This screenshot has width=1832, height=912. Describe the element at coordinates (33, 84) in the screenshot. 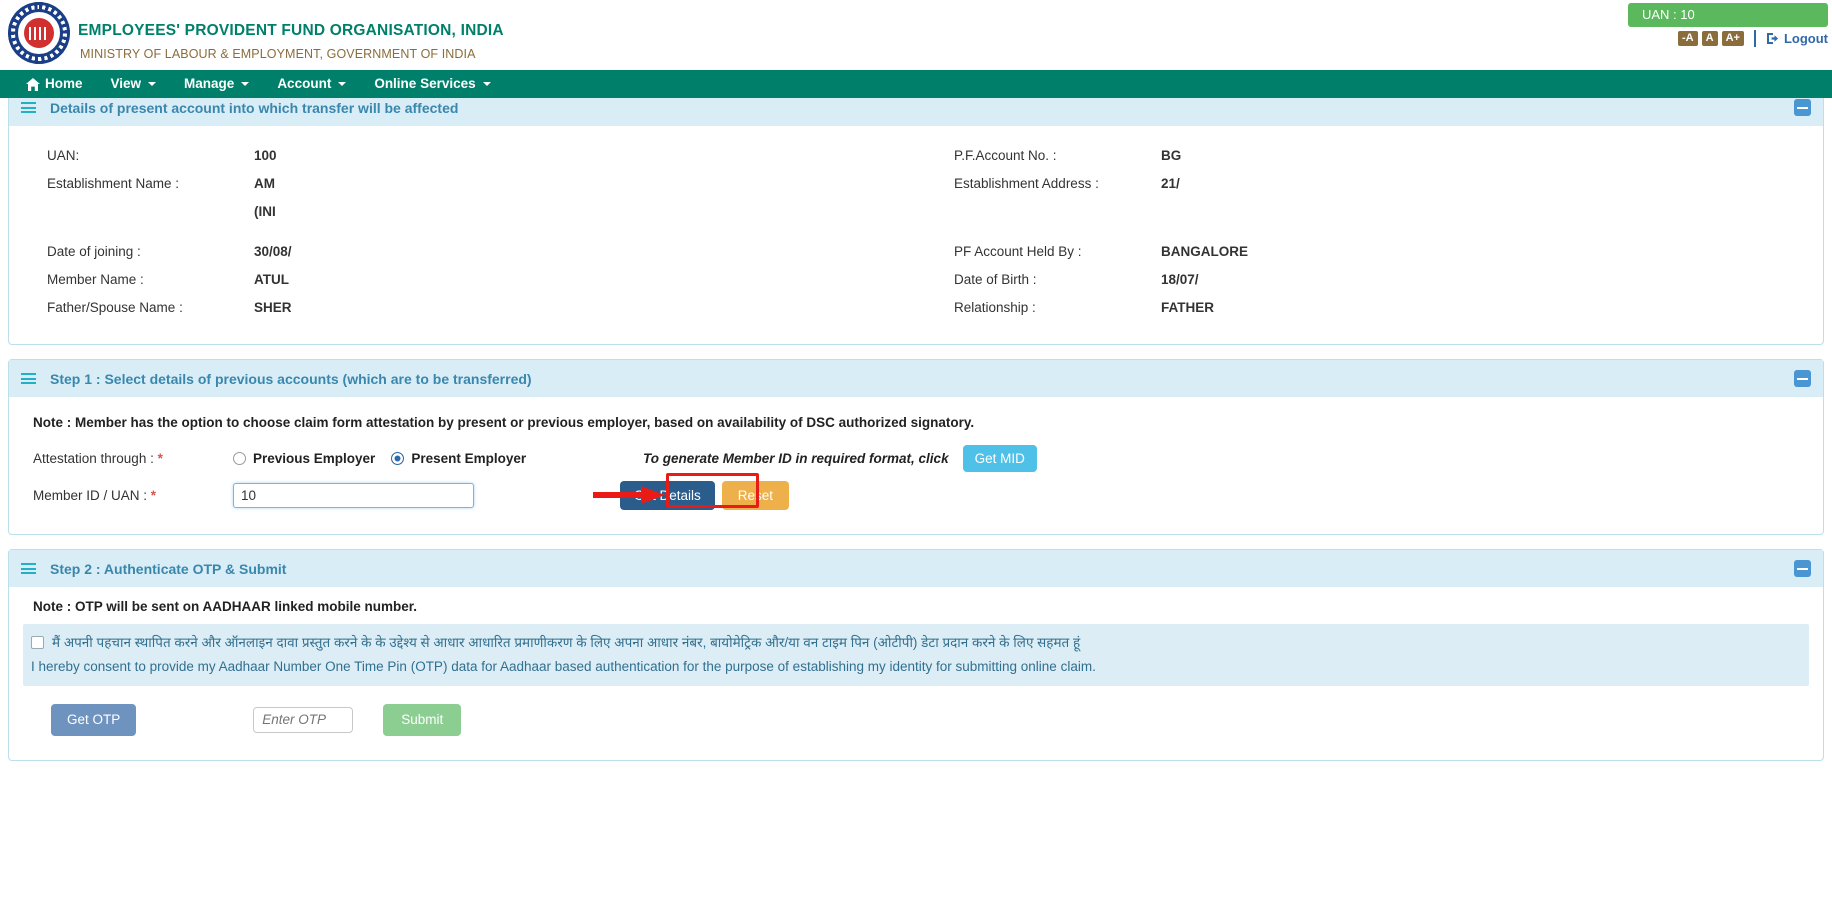

I see `home-icon` at that location.